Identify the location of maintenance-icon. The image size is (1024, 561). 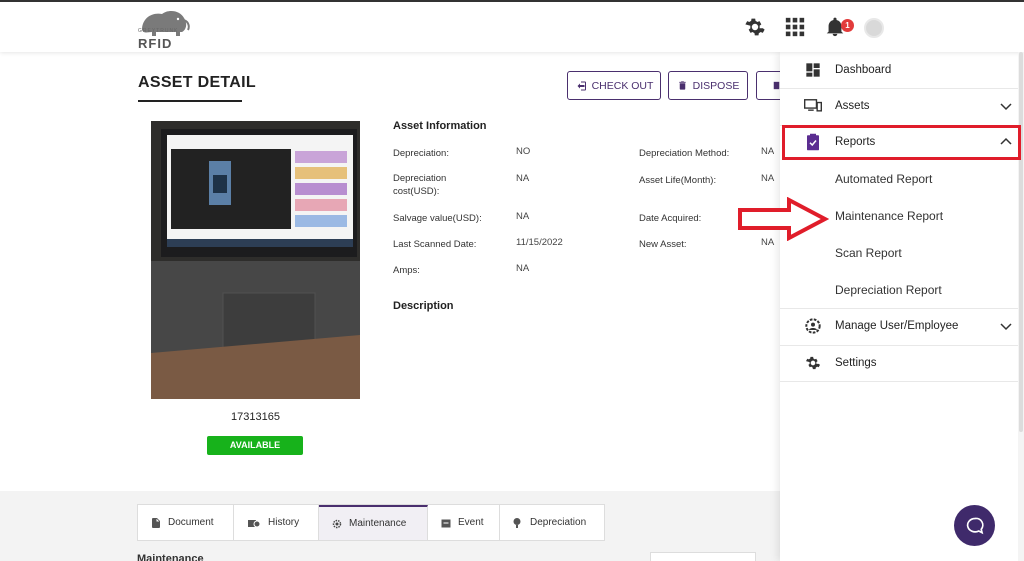
(337, 523).